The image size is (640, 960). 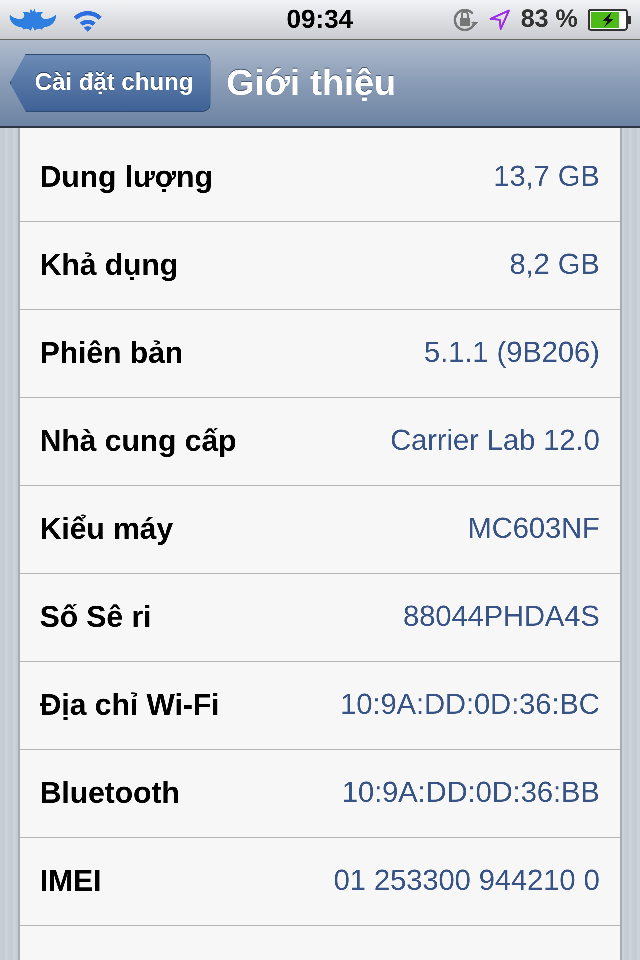 What do you see at coordinates (109, 265) in the screenshot?
I see `row-label: Khả dụng` at bounding box center [109, 265].